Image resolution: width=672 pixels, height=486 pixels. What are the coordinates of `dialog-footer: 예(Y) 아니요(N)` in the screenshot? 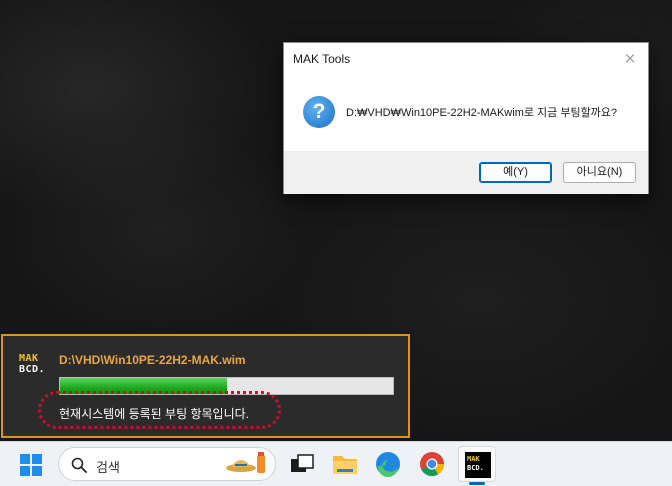 It's located at (466, 172).